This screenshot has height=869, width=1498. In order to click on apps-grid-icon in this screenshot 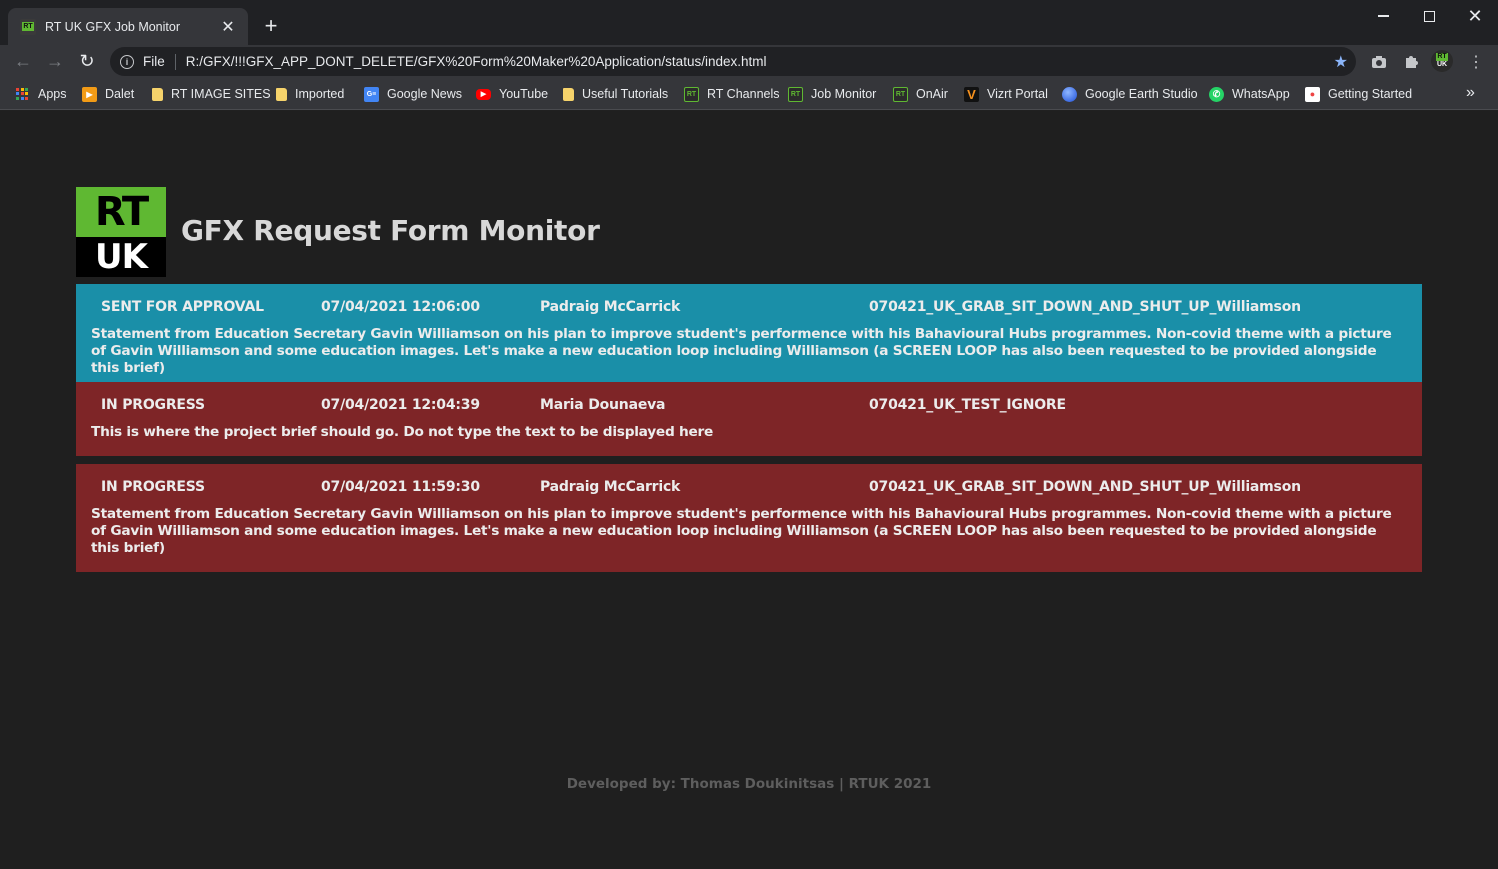, I will do `click(22, 94)`.